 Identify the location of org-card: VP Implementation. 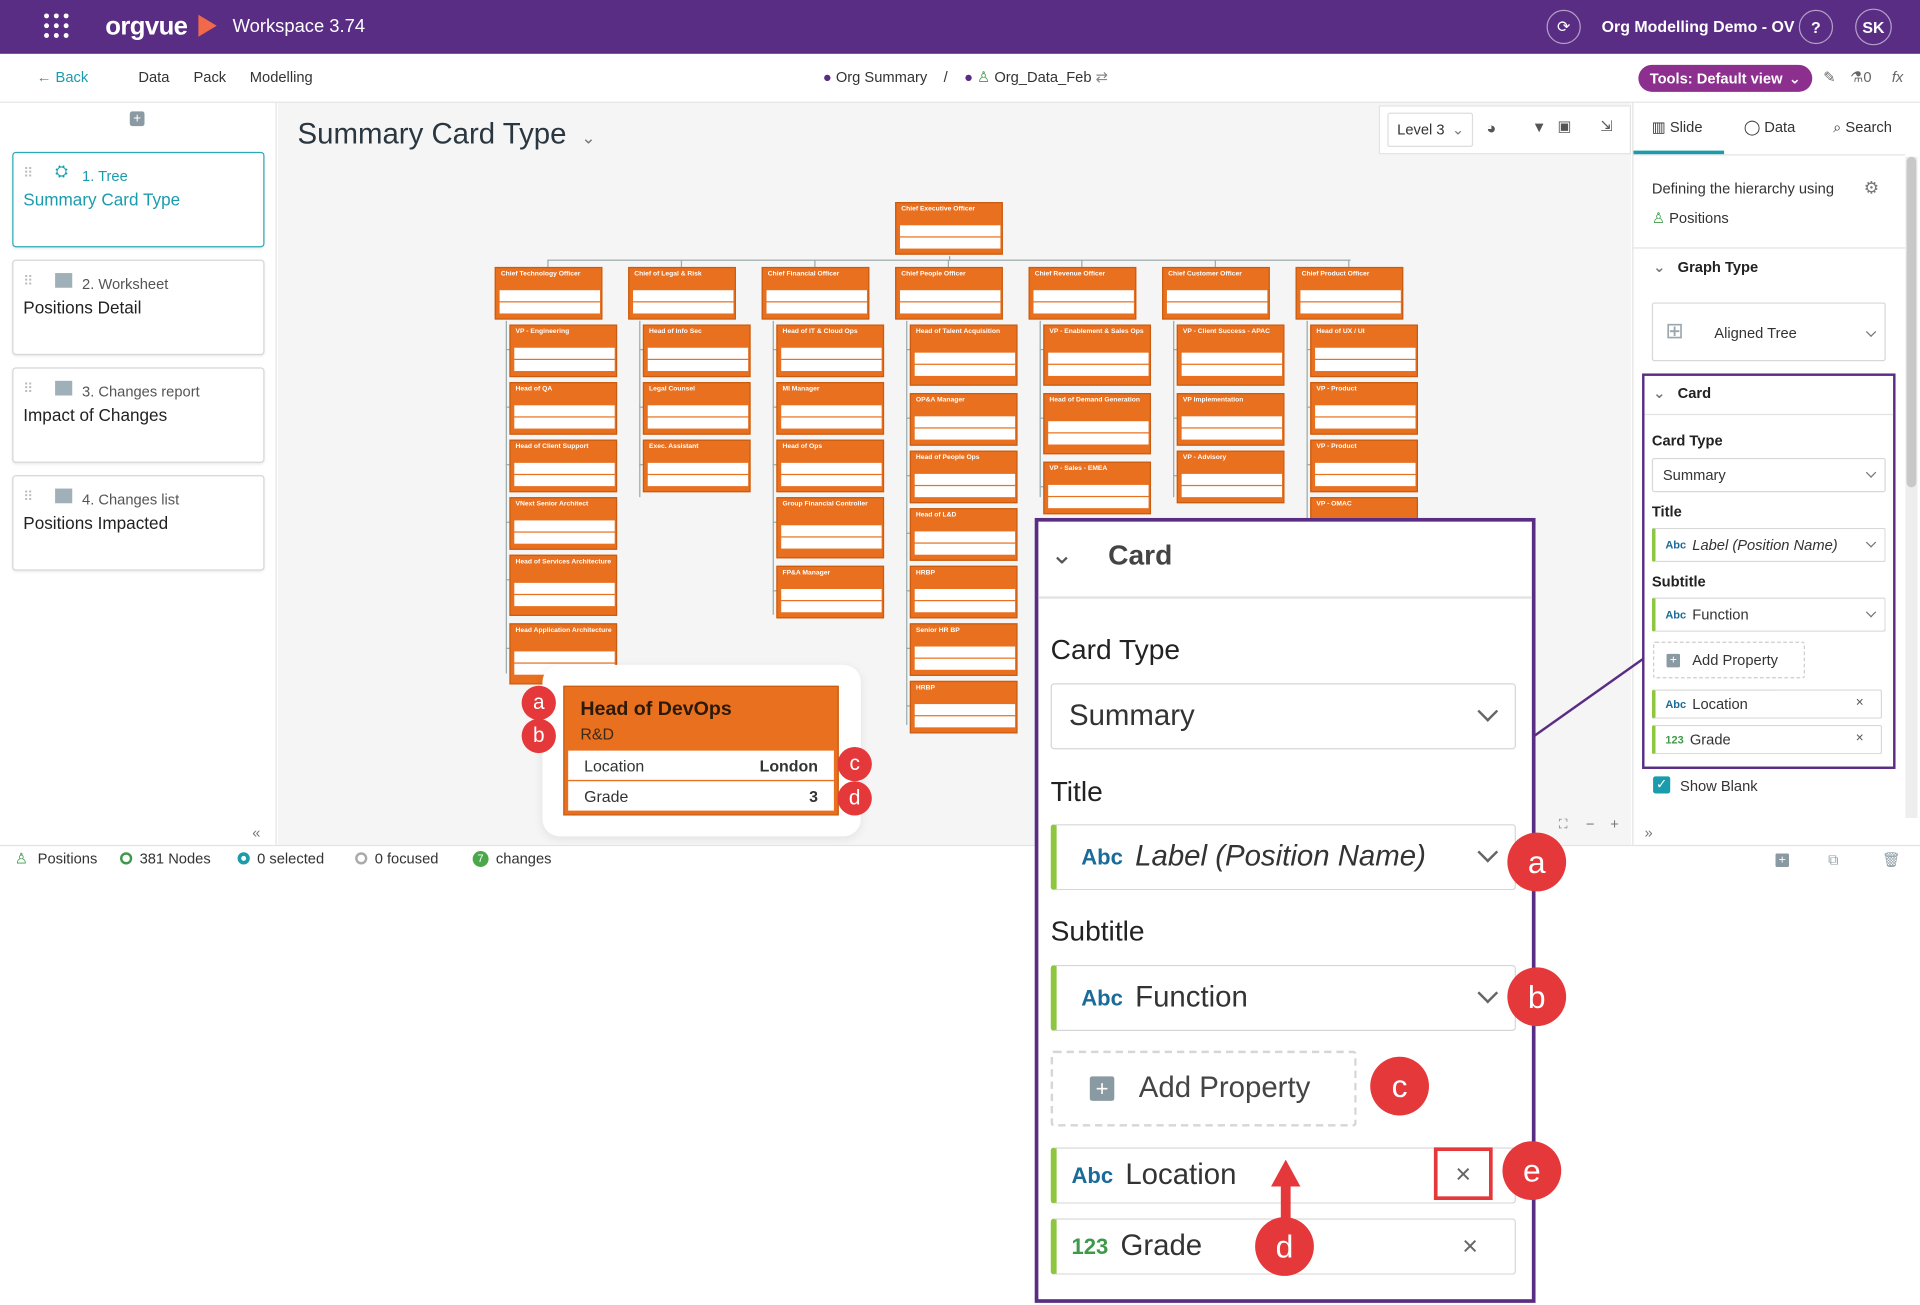
(1230, 419).